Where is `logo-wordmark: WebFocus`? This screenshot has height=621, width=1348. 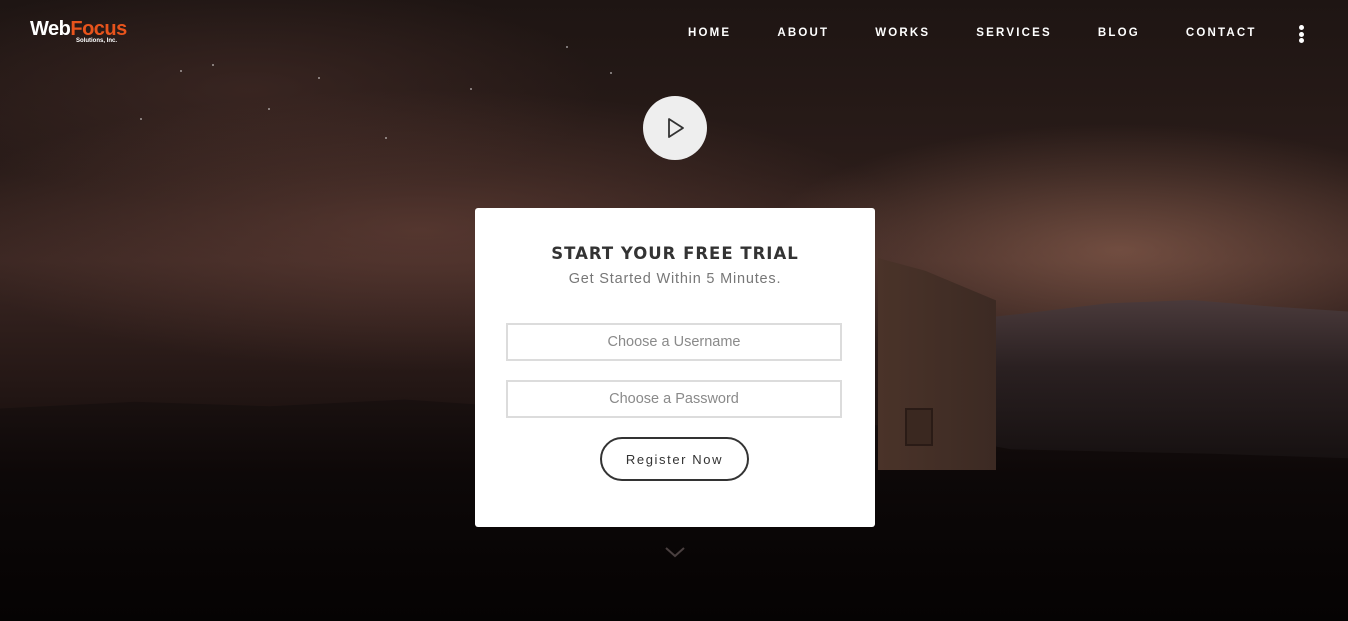
logo-wordmark: WebFocus is located at coordinates (78, 29).